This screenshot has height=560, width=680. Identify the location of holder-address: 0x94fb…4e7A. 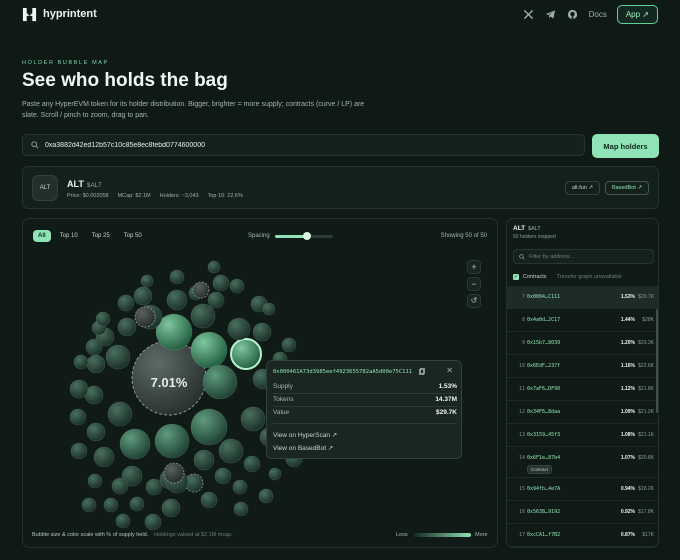
(543, 489).